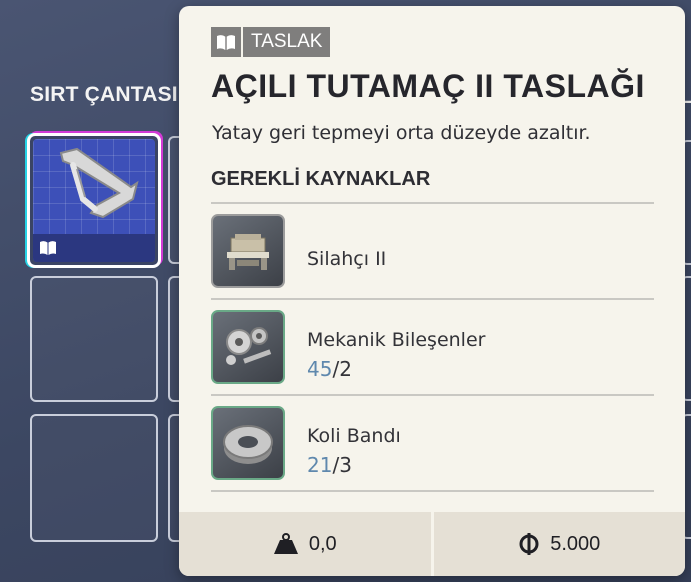 This screenshot has width=691, height=582. I want to click on item-type-badge: TASLAK, so click(271, 42).